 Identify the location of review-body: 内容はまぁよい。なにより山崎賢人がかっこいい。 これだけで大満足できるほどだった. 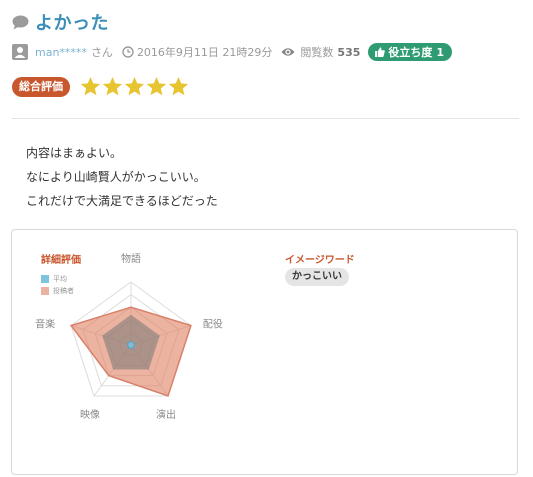
(122, 177).